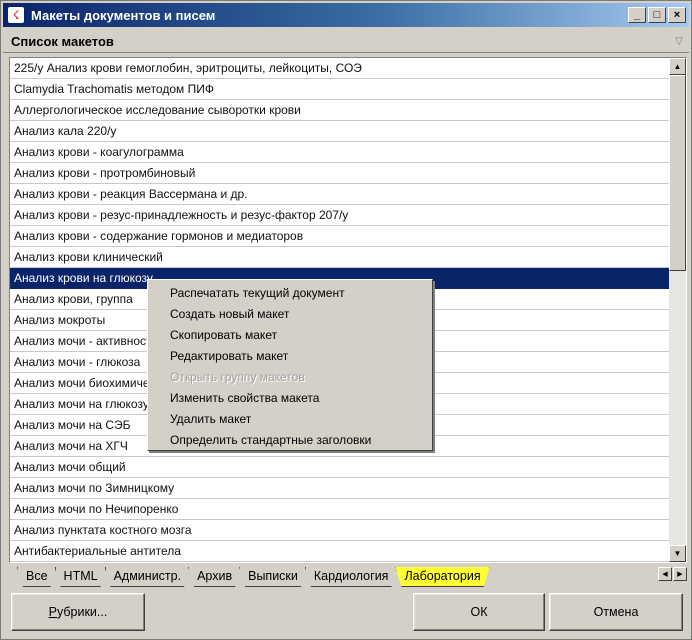  Describe the element at coordinates (273, 577) in the screenshot. I see `tab-4: Выписки` at that location.